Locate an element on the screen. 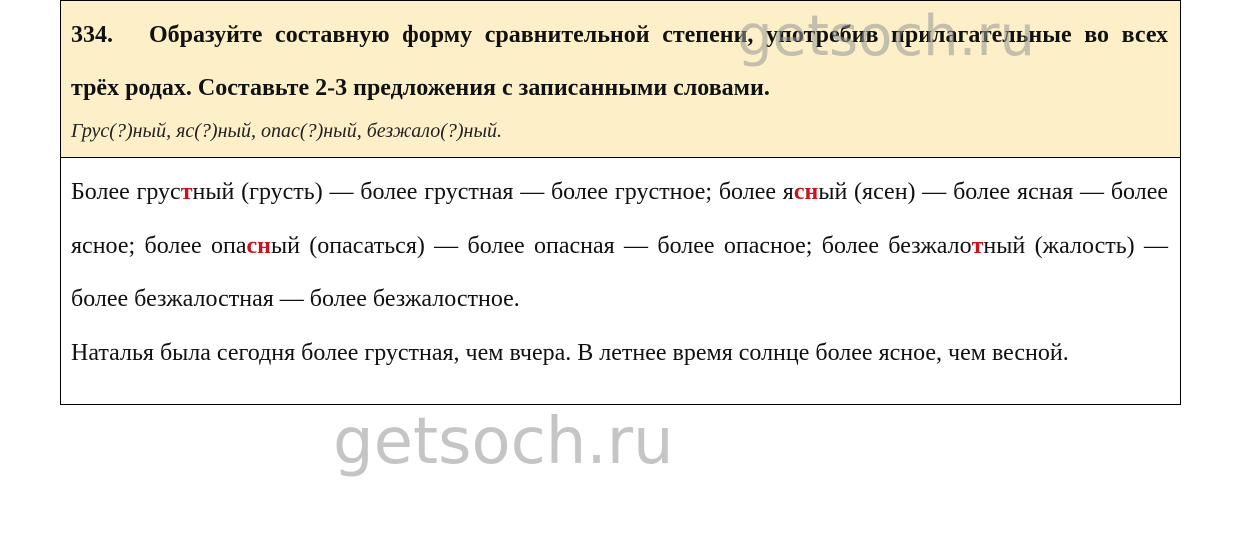  task-number: 334. is located at coordinates (92, 35).